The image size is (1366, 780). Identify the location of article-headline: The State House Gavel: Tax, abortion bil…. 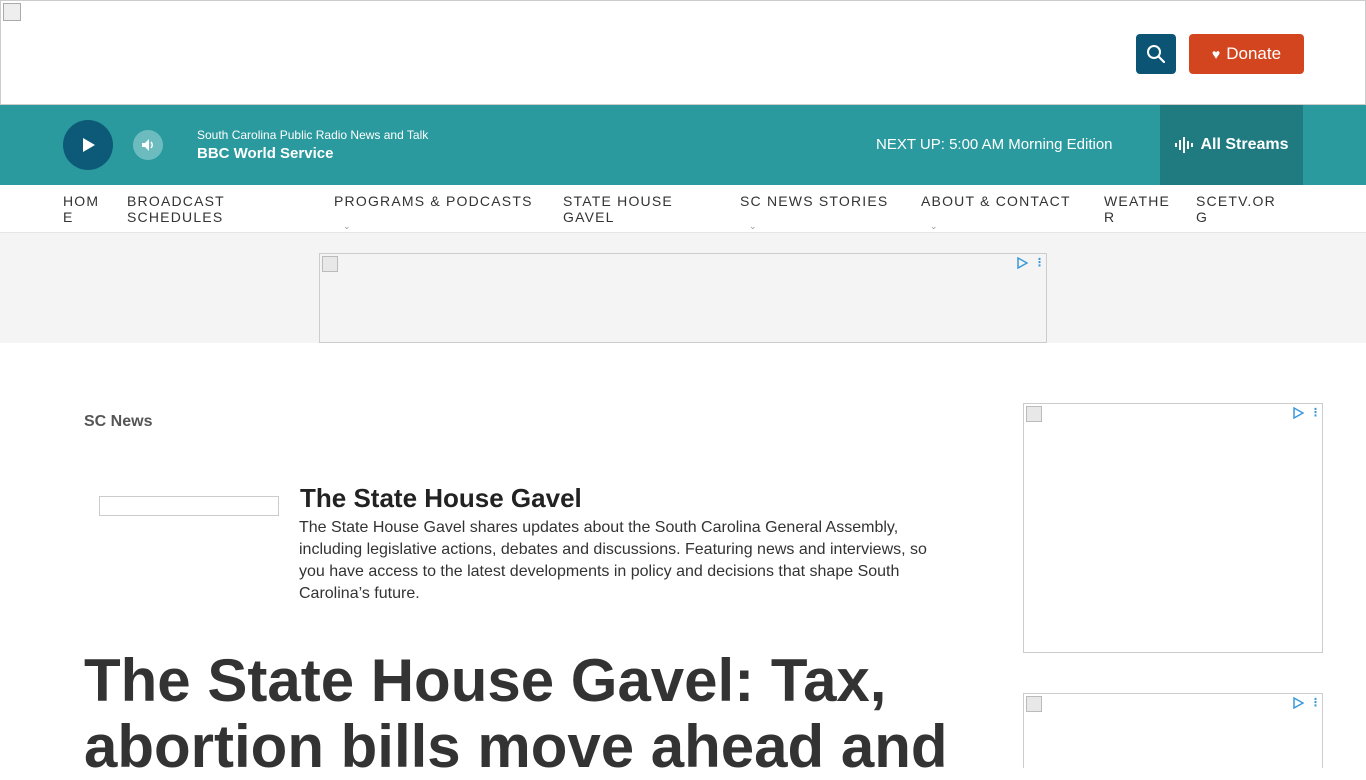
(516, 713).